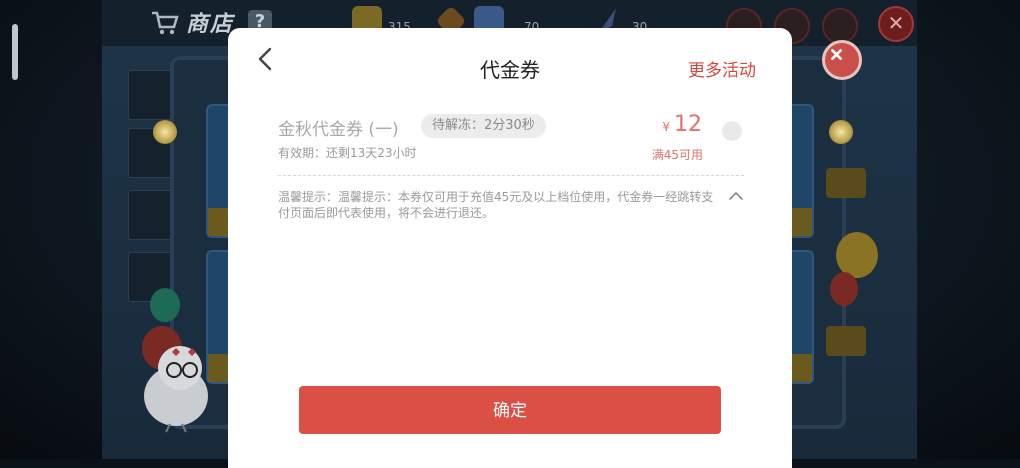 Image resolution: width=1020 pixels, height=468 pixels. I want to click on voucher-amount: ¥12, so click(680, 124).